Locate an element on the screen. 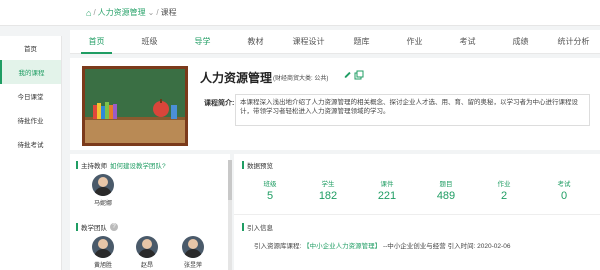 This screenshot has height=270, width=600. reference-header: 引入信息 is located at coordinates (257, 227).